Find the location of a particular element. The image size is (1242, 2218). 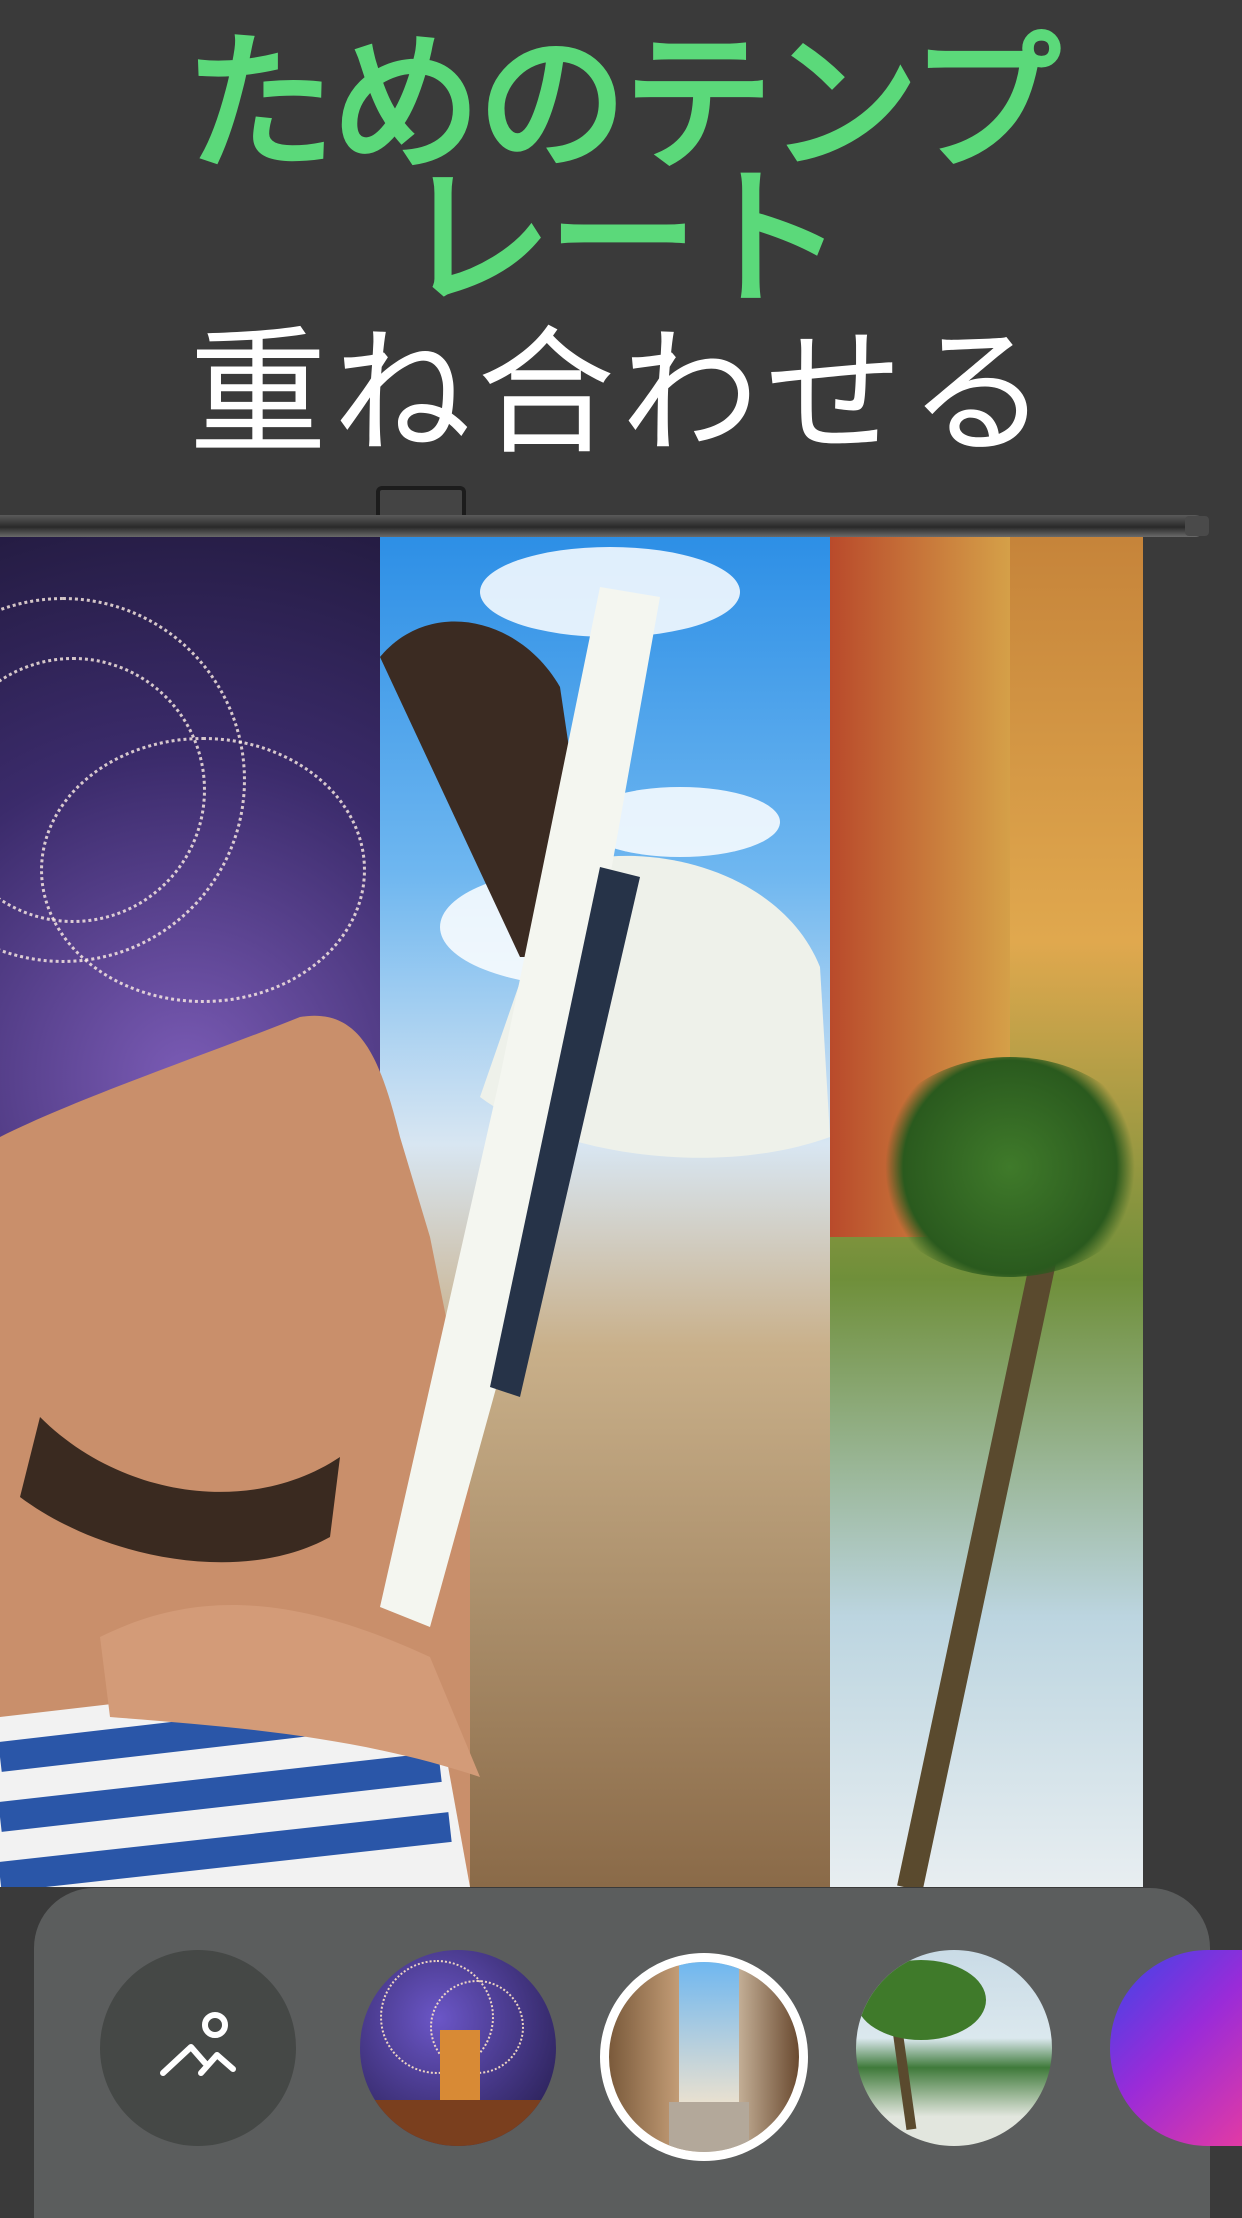

template-thumb-fireworks is located at coordinates (458, 2048).